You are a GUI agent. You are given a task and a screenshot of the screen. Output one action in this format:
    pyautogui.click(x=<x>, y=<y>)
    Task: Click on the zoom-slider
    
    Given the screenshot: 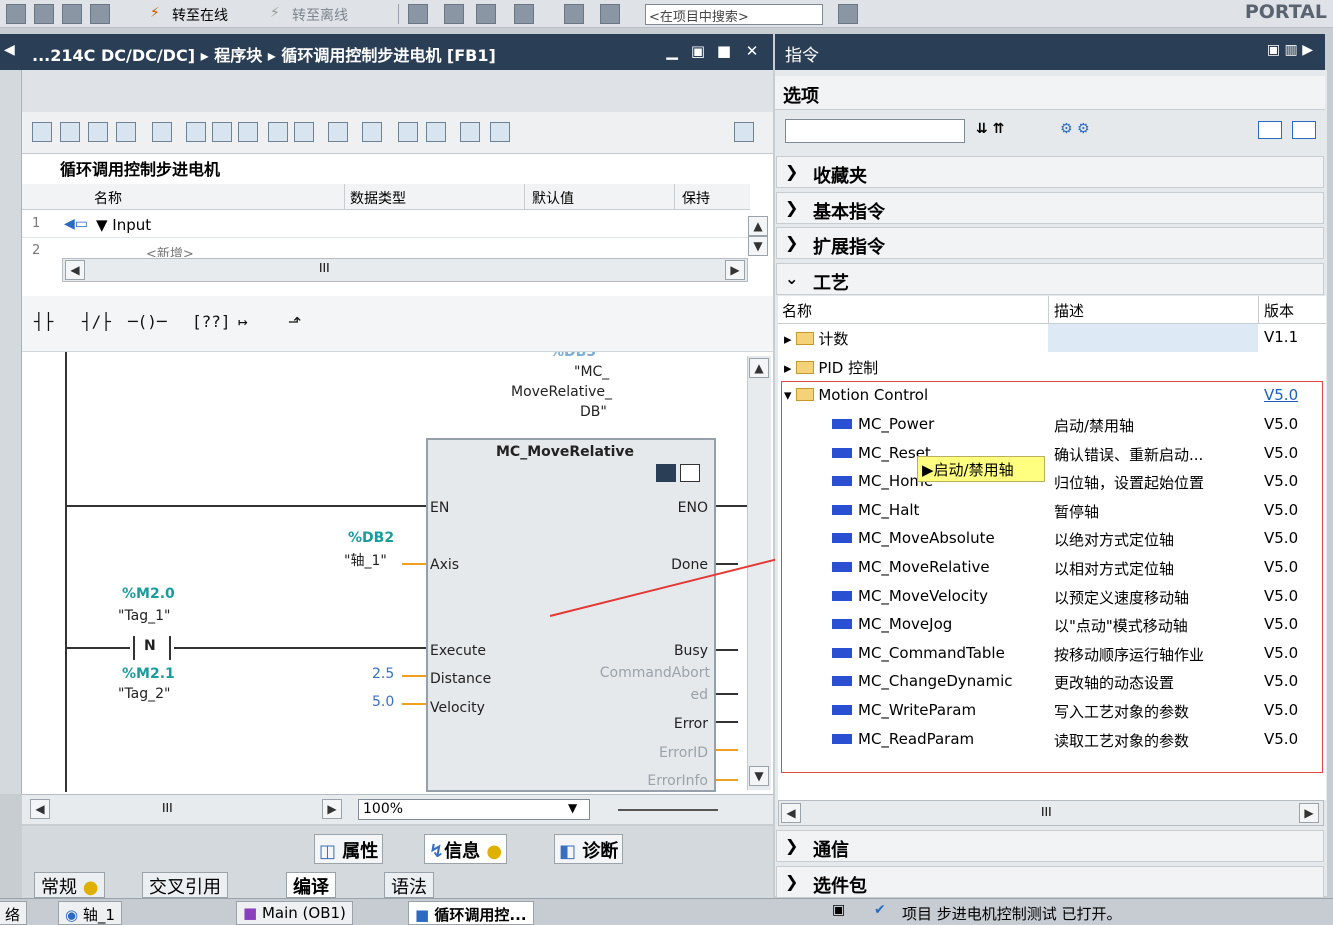 What is the action you would take?
    pyautogui.click(x=668, y=810)
    